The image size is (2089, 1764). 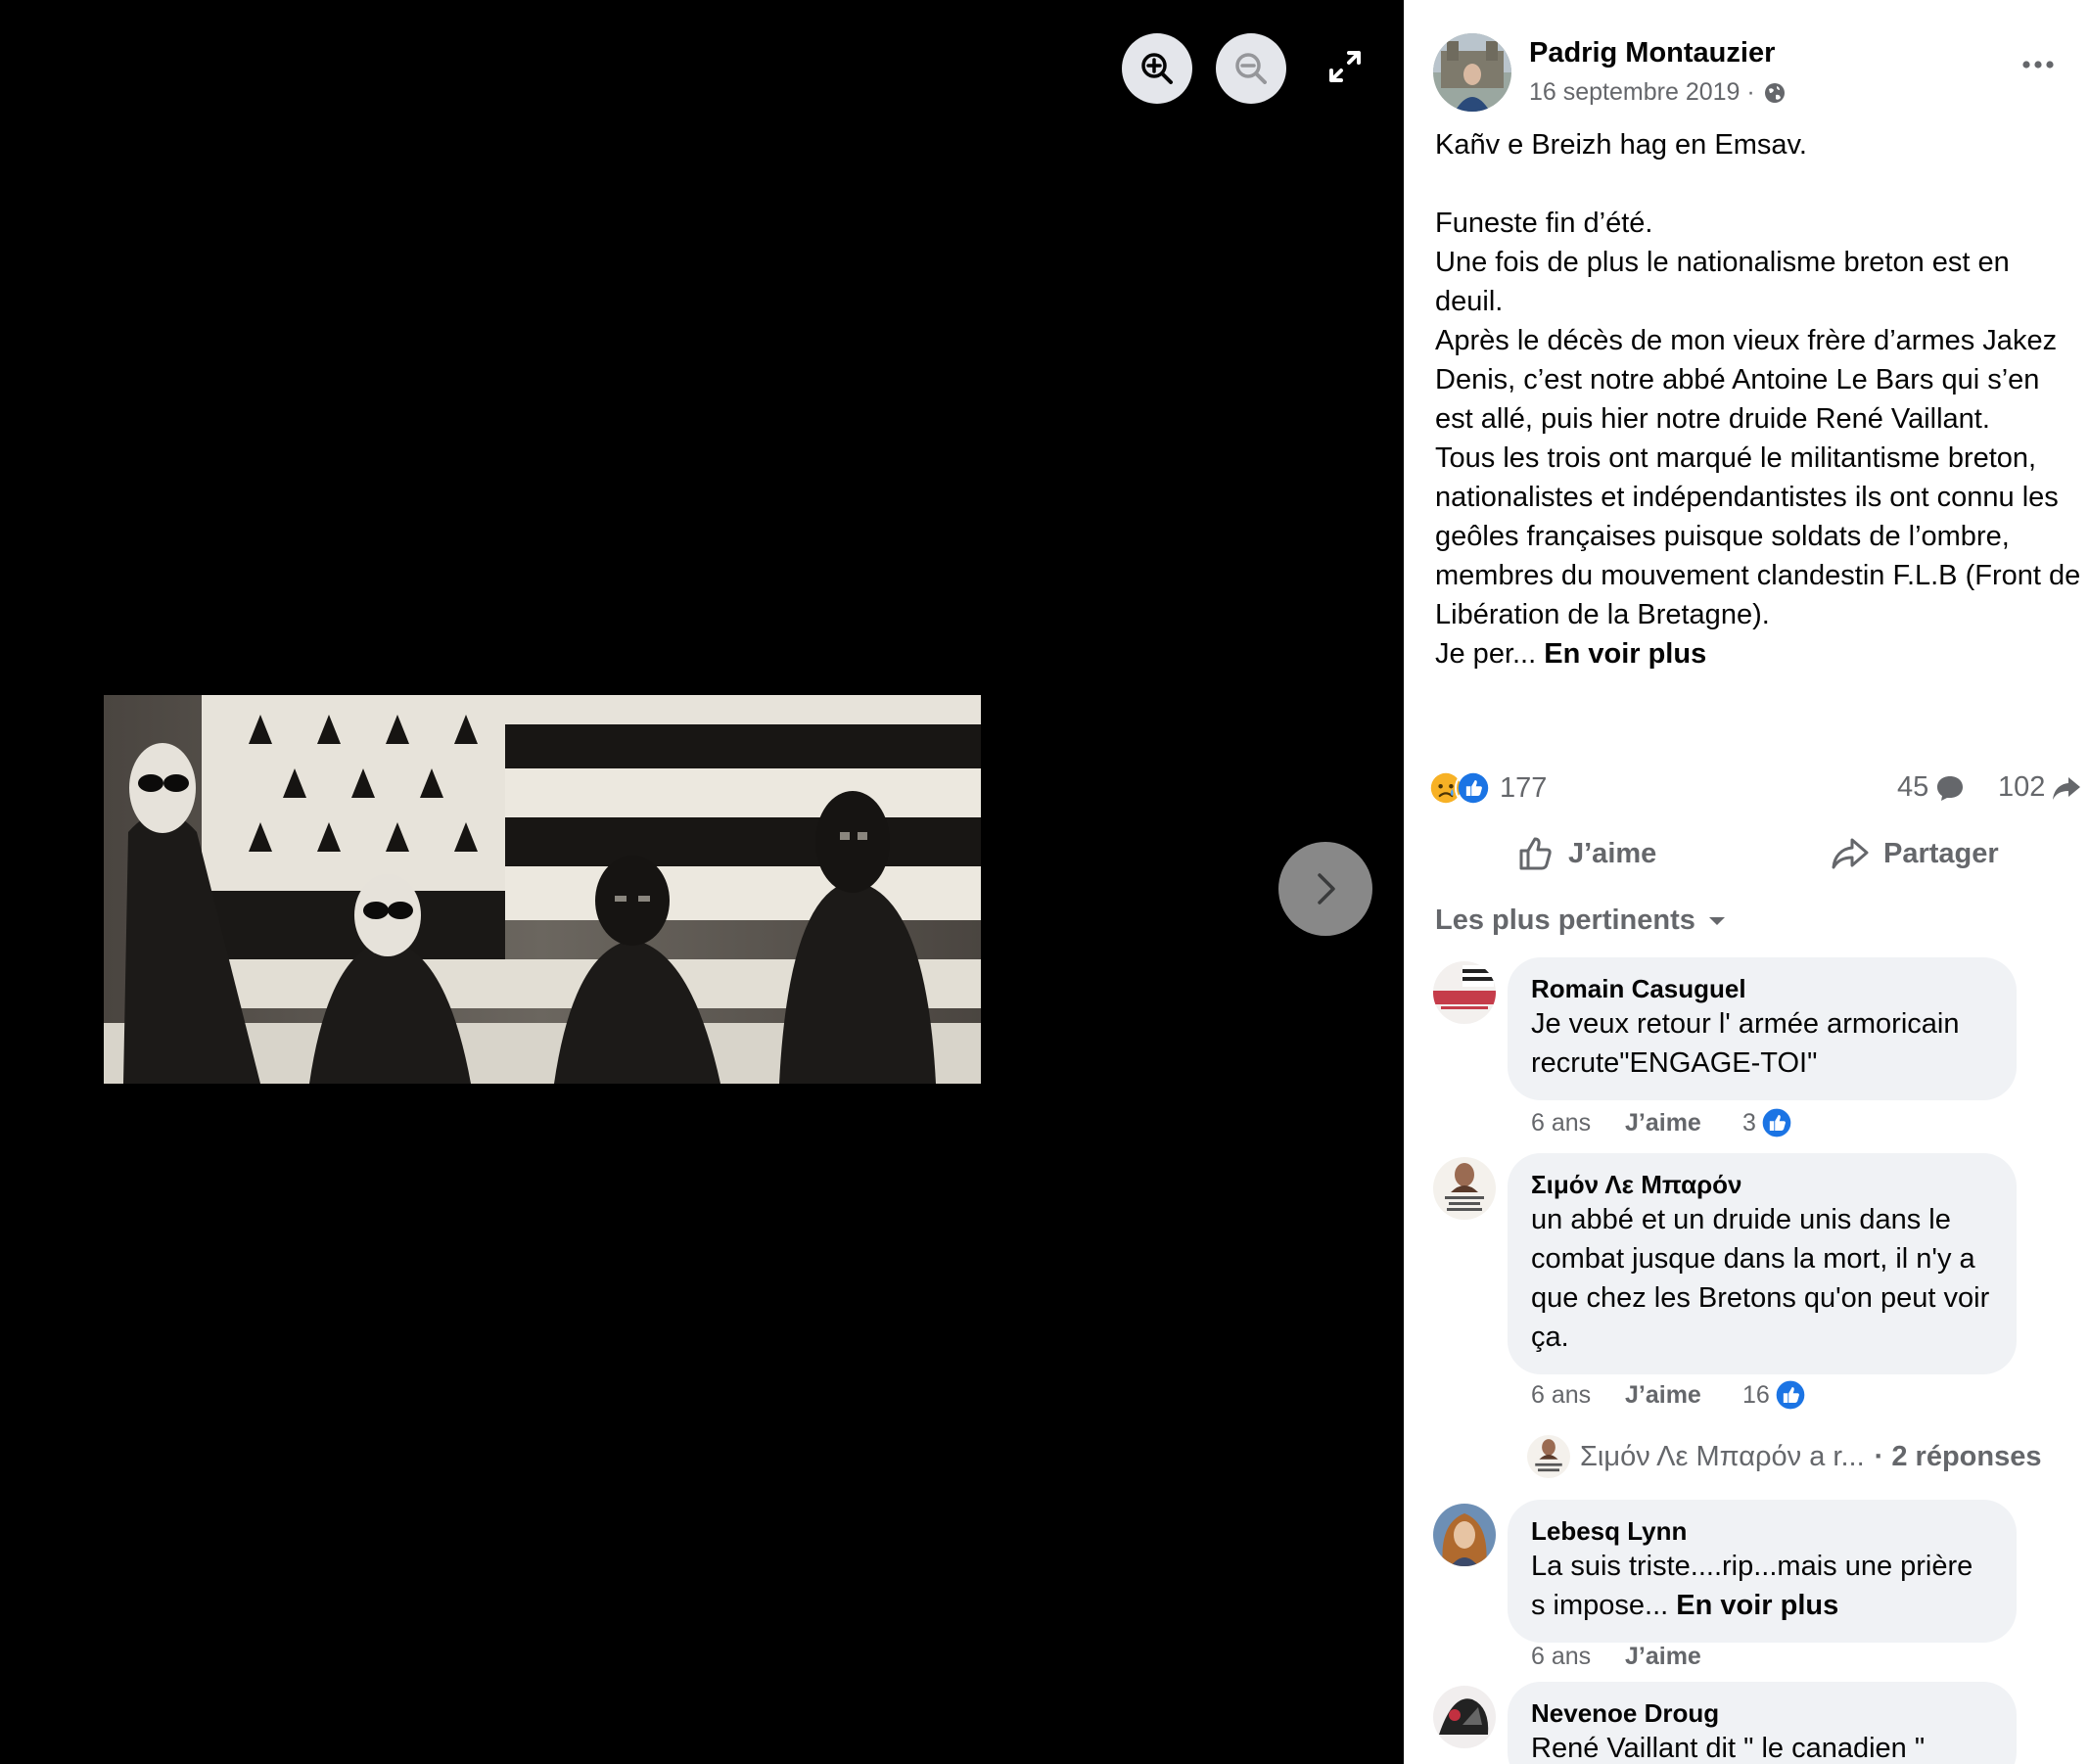 I want to click on commenter-name: Lebesq Lynn, so click(x=1762, y=1531).